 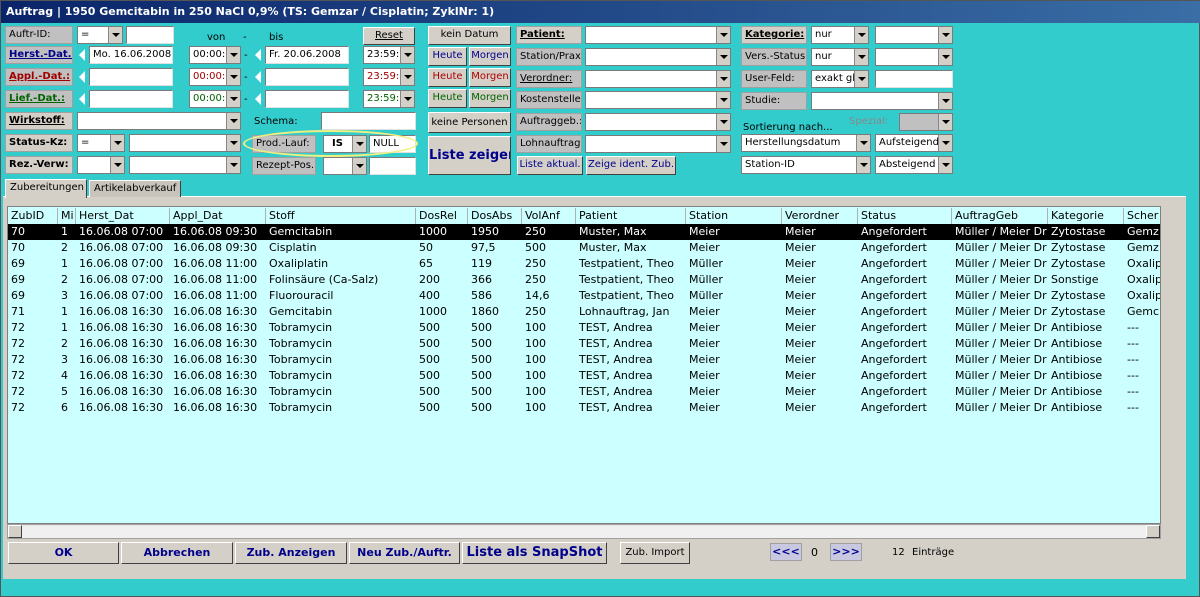 What do you see at coordinates (101, 143) in the screenshot?
I see `status-kz-operator: =` at bounding box center [101, 143].